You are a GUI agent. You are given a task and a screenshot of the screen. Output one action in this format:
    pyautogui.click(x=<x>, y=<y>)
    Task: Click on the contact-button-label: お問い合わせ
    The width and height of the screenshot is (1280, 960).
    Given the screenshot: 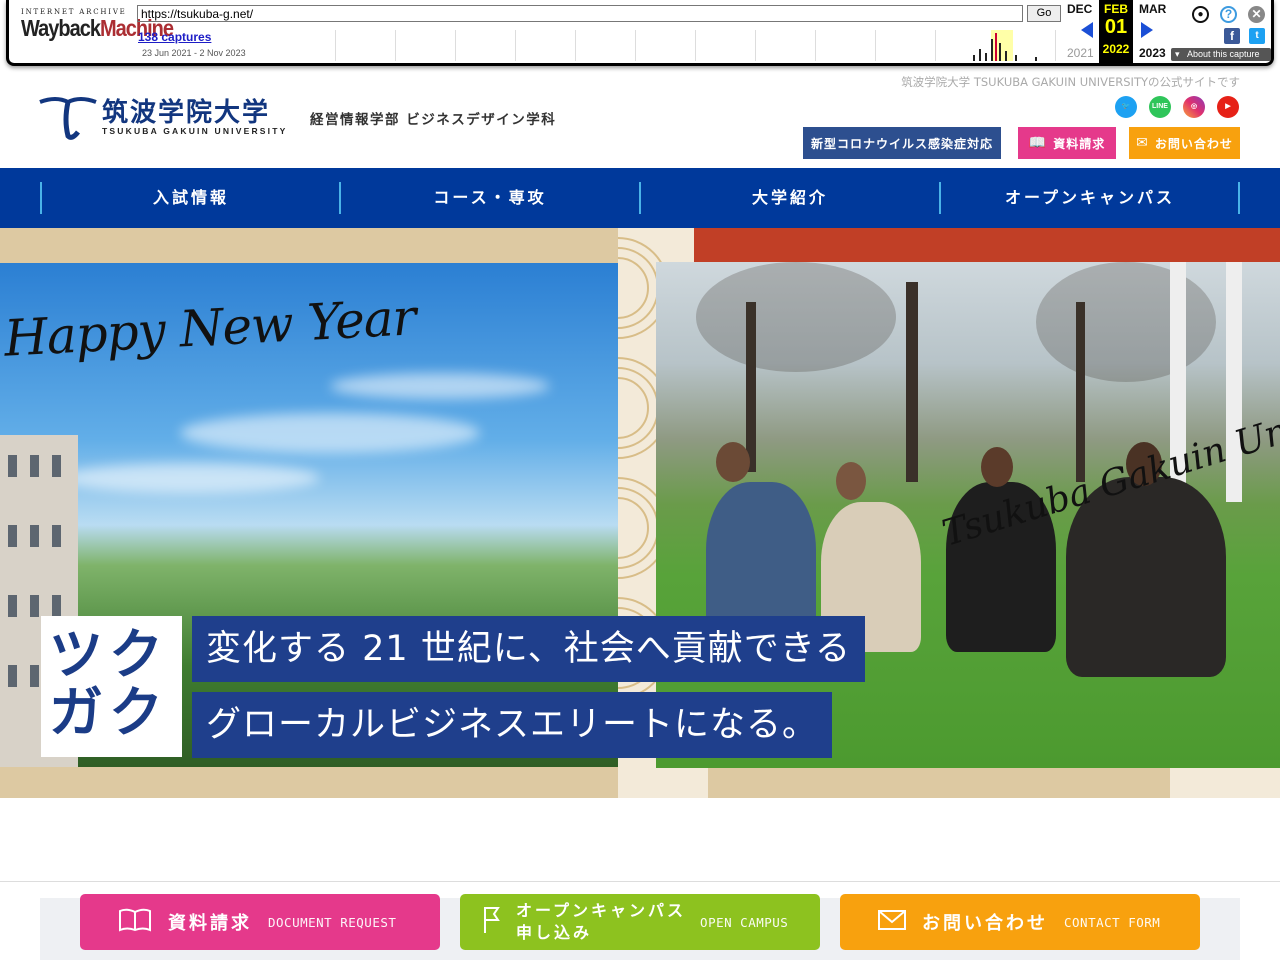 What is the action you would take?
    pyautogui.click(x=1193, y=143)
    